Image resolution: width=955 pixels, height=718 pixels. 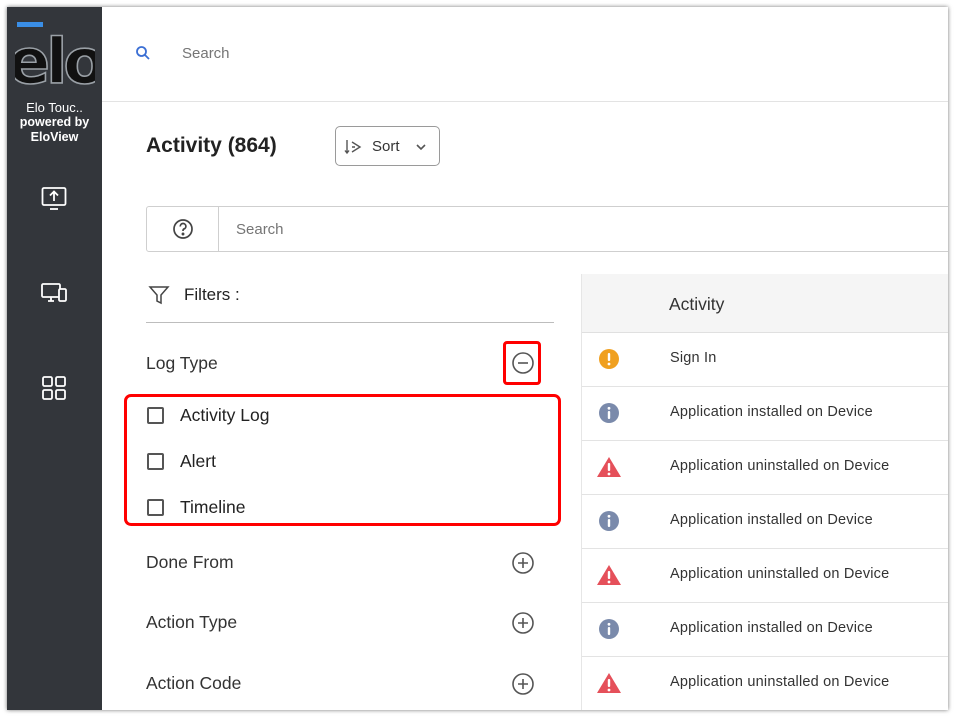 I want to click on filter-group-action-type: Action Type, so click(x=191, y=622).